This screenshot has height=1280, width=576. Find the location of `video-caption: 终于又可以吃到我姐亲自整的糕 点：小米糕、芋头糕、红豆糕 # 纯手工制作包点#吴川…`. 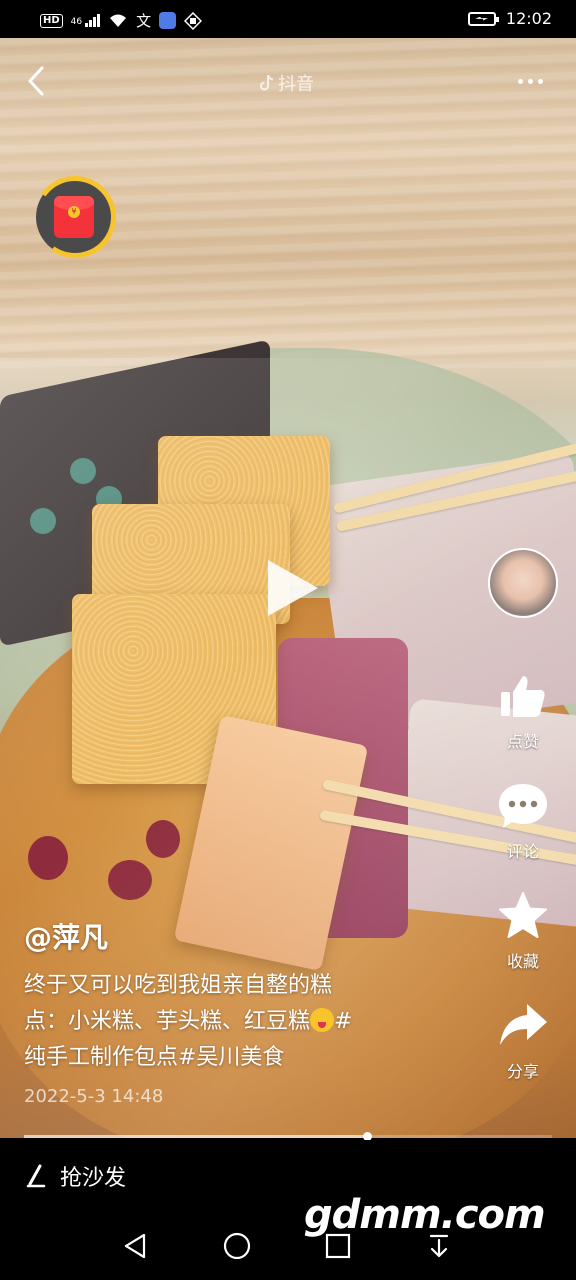

video-caption: 终于又可以吃到我姐亲自整的糕 点：小米糕、芋头糕、红豆糕 # 纯手工制作包点#吴川… is located at coordinates (239, 1022).